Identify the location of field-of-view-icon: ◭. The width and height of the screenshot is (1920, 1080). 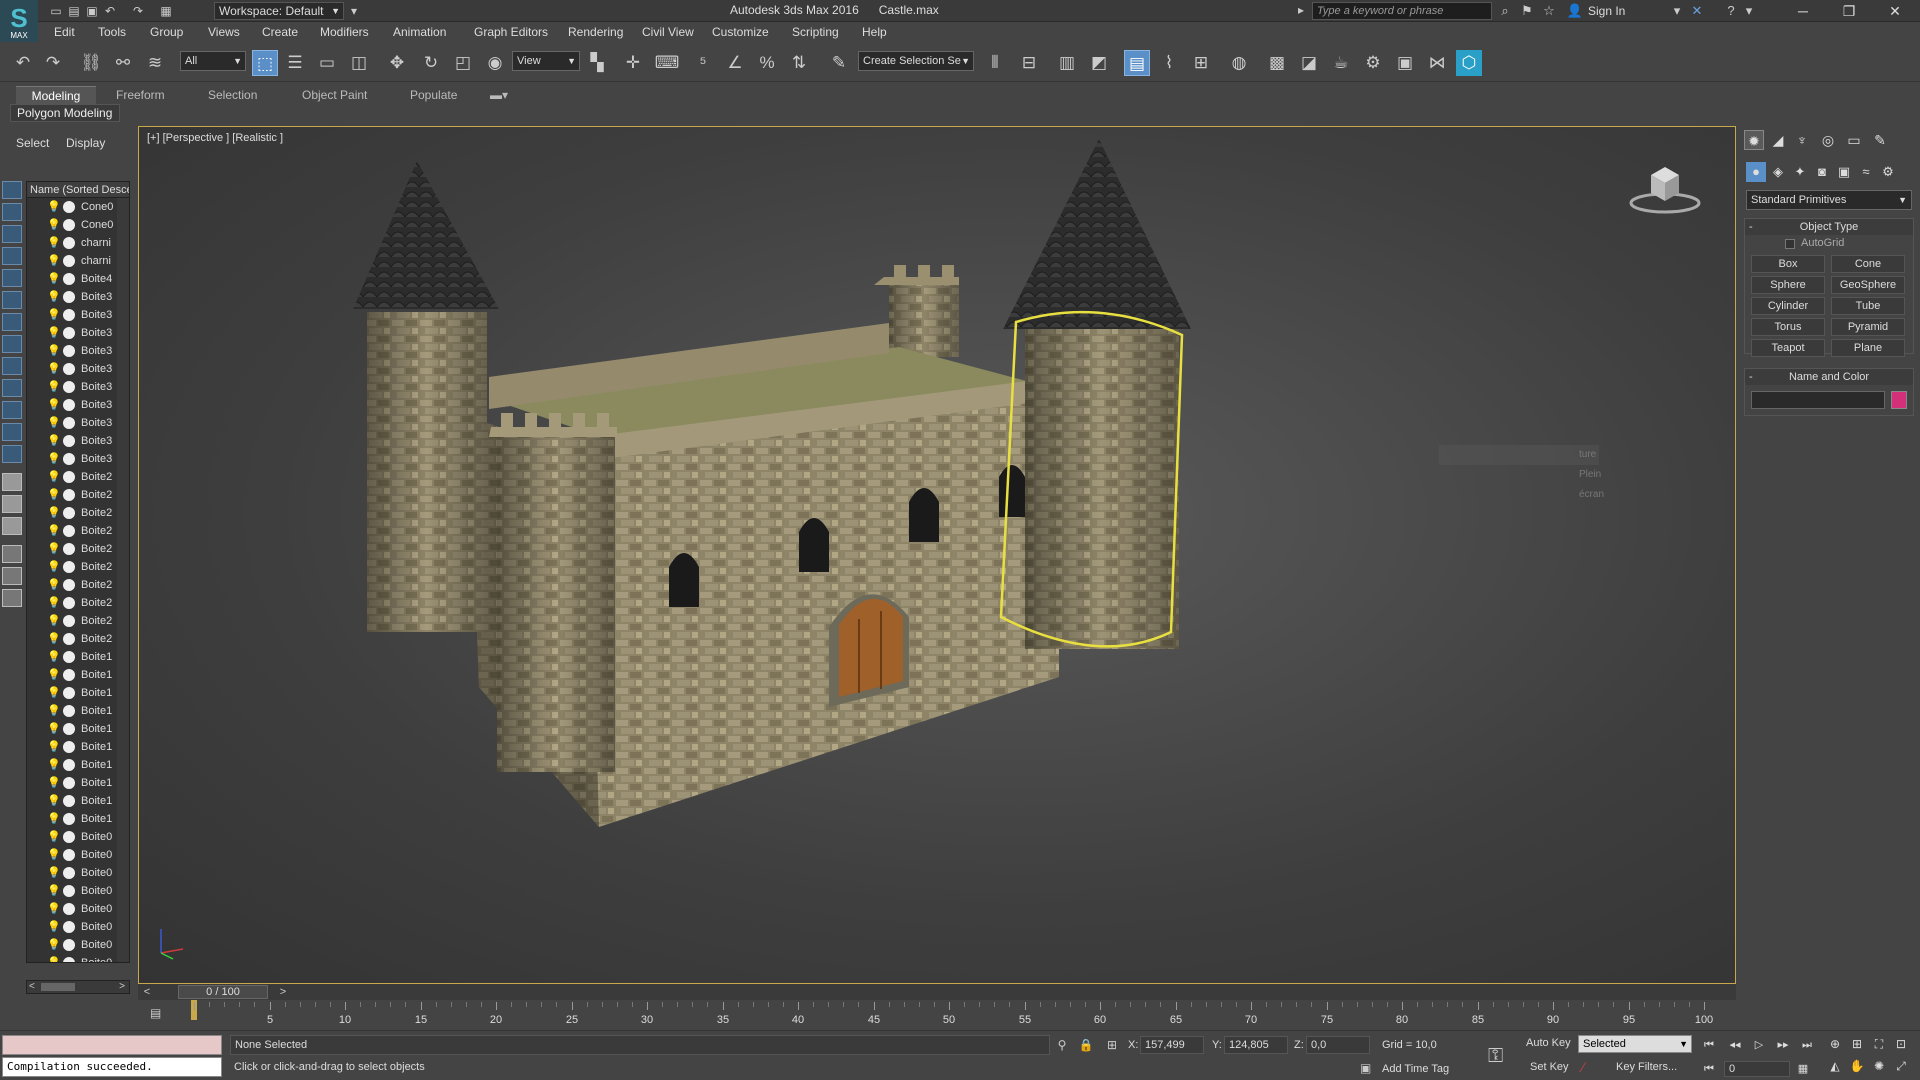
(1835, 1066).